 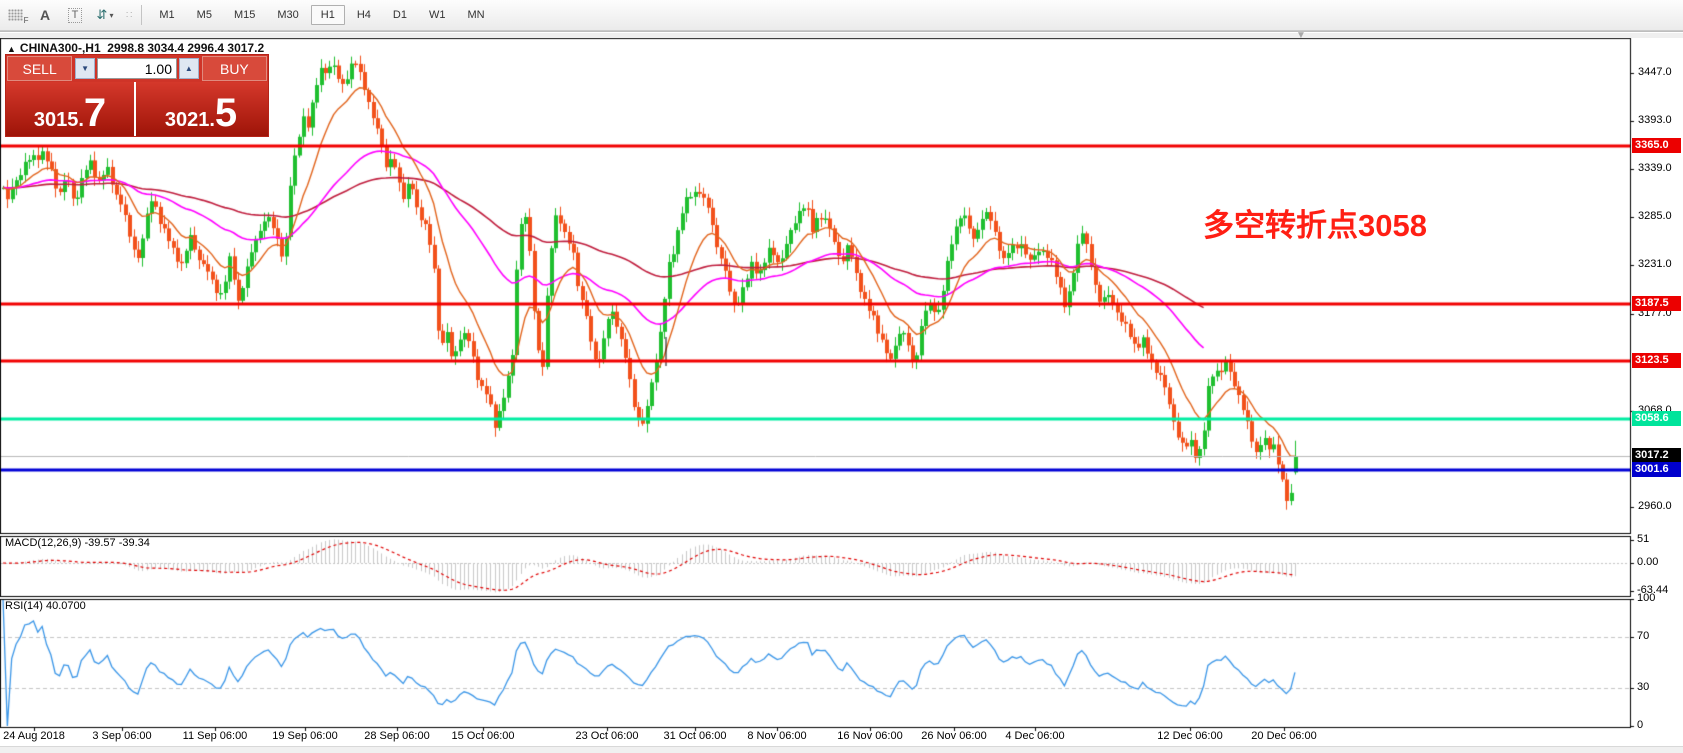 What do you see at coordinates (1655, 216) in the screenshot?
I see `price-axis-tick: 3285.0` at bounding box center [1655, 216].